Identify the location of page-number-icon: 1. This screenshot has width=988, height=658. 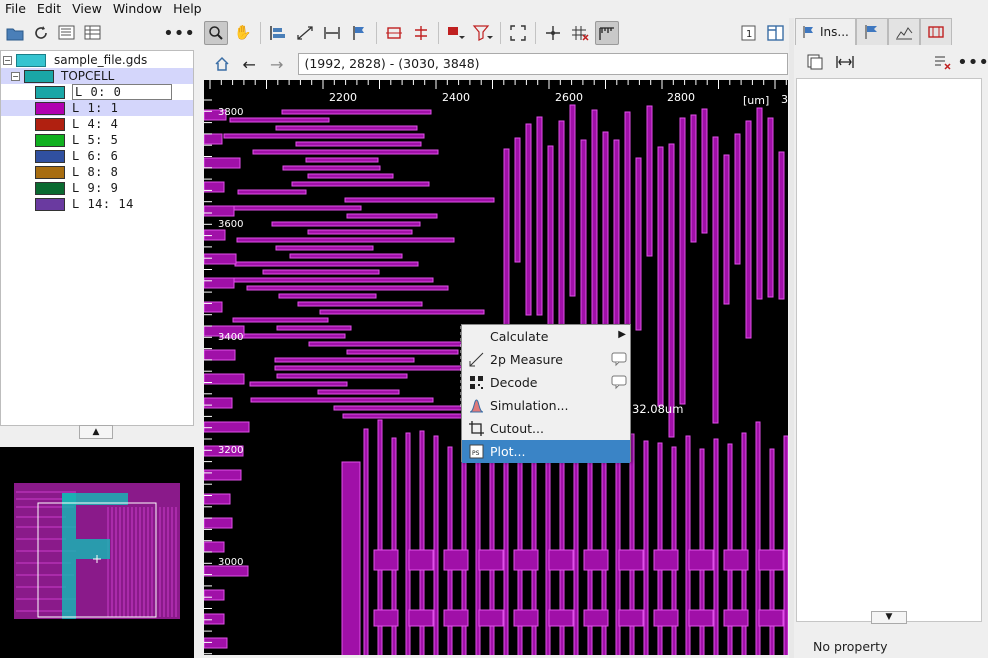
(749, 33).